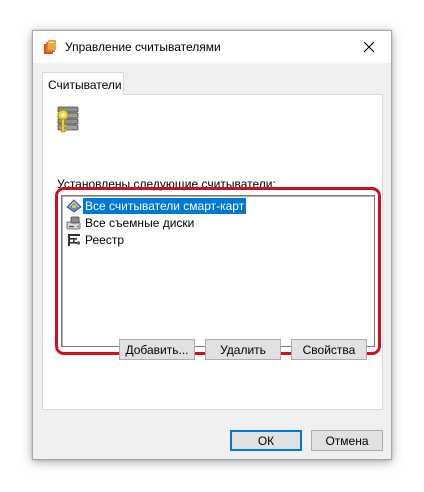 The height and width of the screenshot is (492, 424). Describe the element at coordinates (73, 223) in the screenshot. I see `removable-disk-icon` at that location.